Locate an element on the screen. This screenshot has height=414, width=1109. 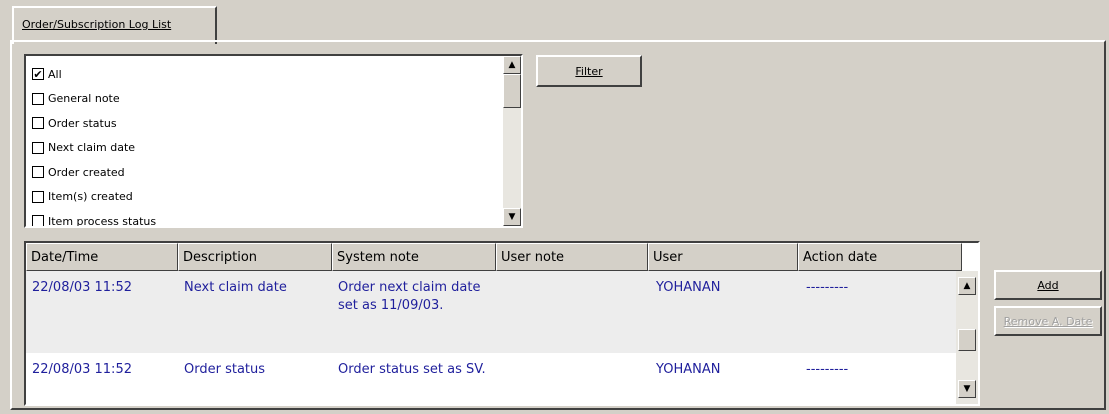
checkbox-order-status is located at coordinates (38, 123).